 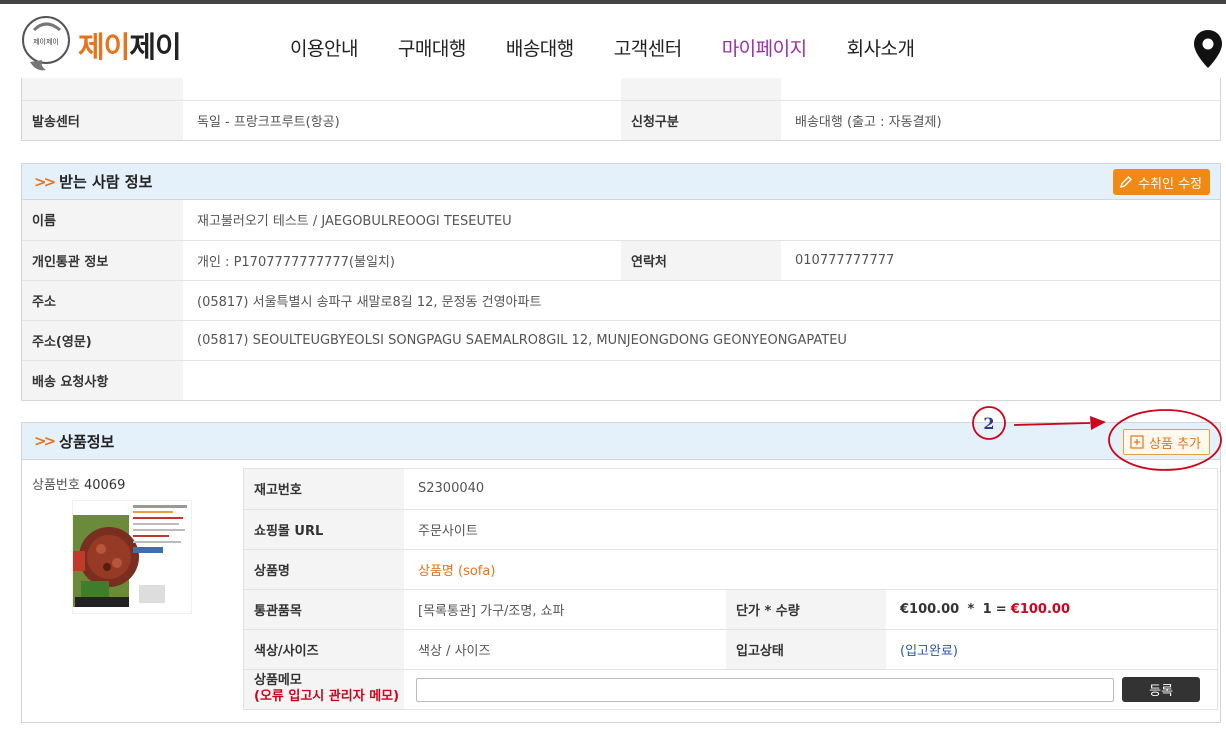 I want to click on table-row: 주소 (05817) 서울특별시 송파구 새말로8길 12, 문정동 건영아파트, so click(x=621, y=300).